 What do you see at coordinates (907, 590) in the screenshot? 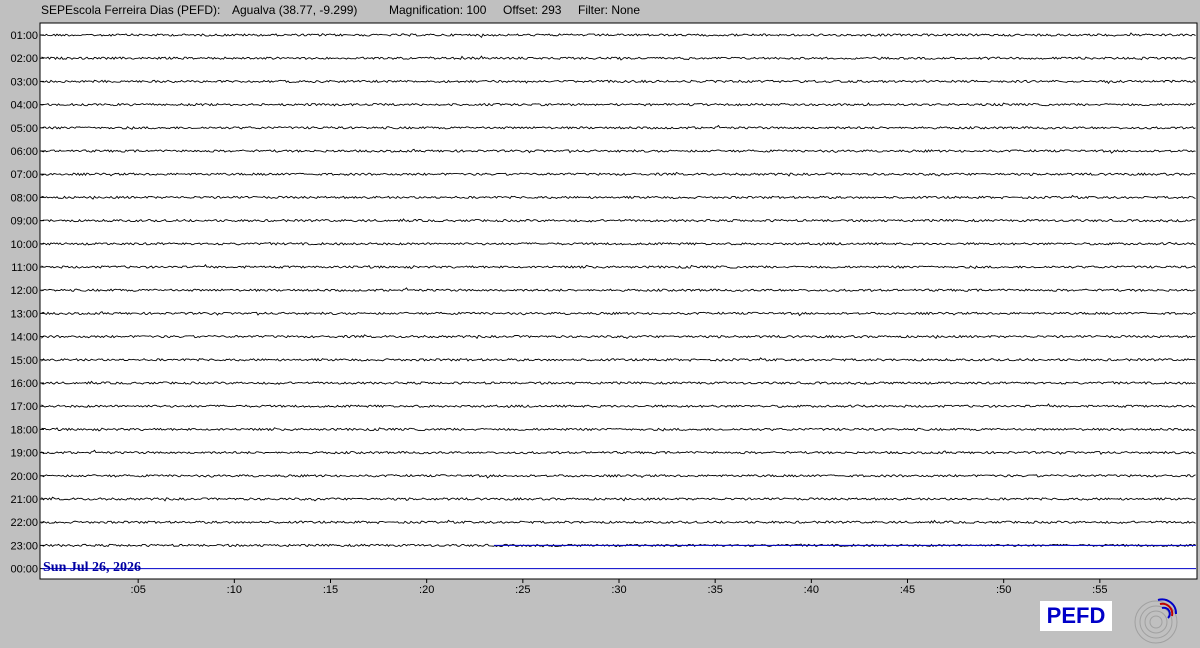
I see `minute-tick-label: :45` at bounding box center [907, 590].